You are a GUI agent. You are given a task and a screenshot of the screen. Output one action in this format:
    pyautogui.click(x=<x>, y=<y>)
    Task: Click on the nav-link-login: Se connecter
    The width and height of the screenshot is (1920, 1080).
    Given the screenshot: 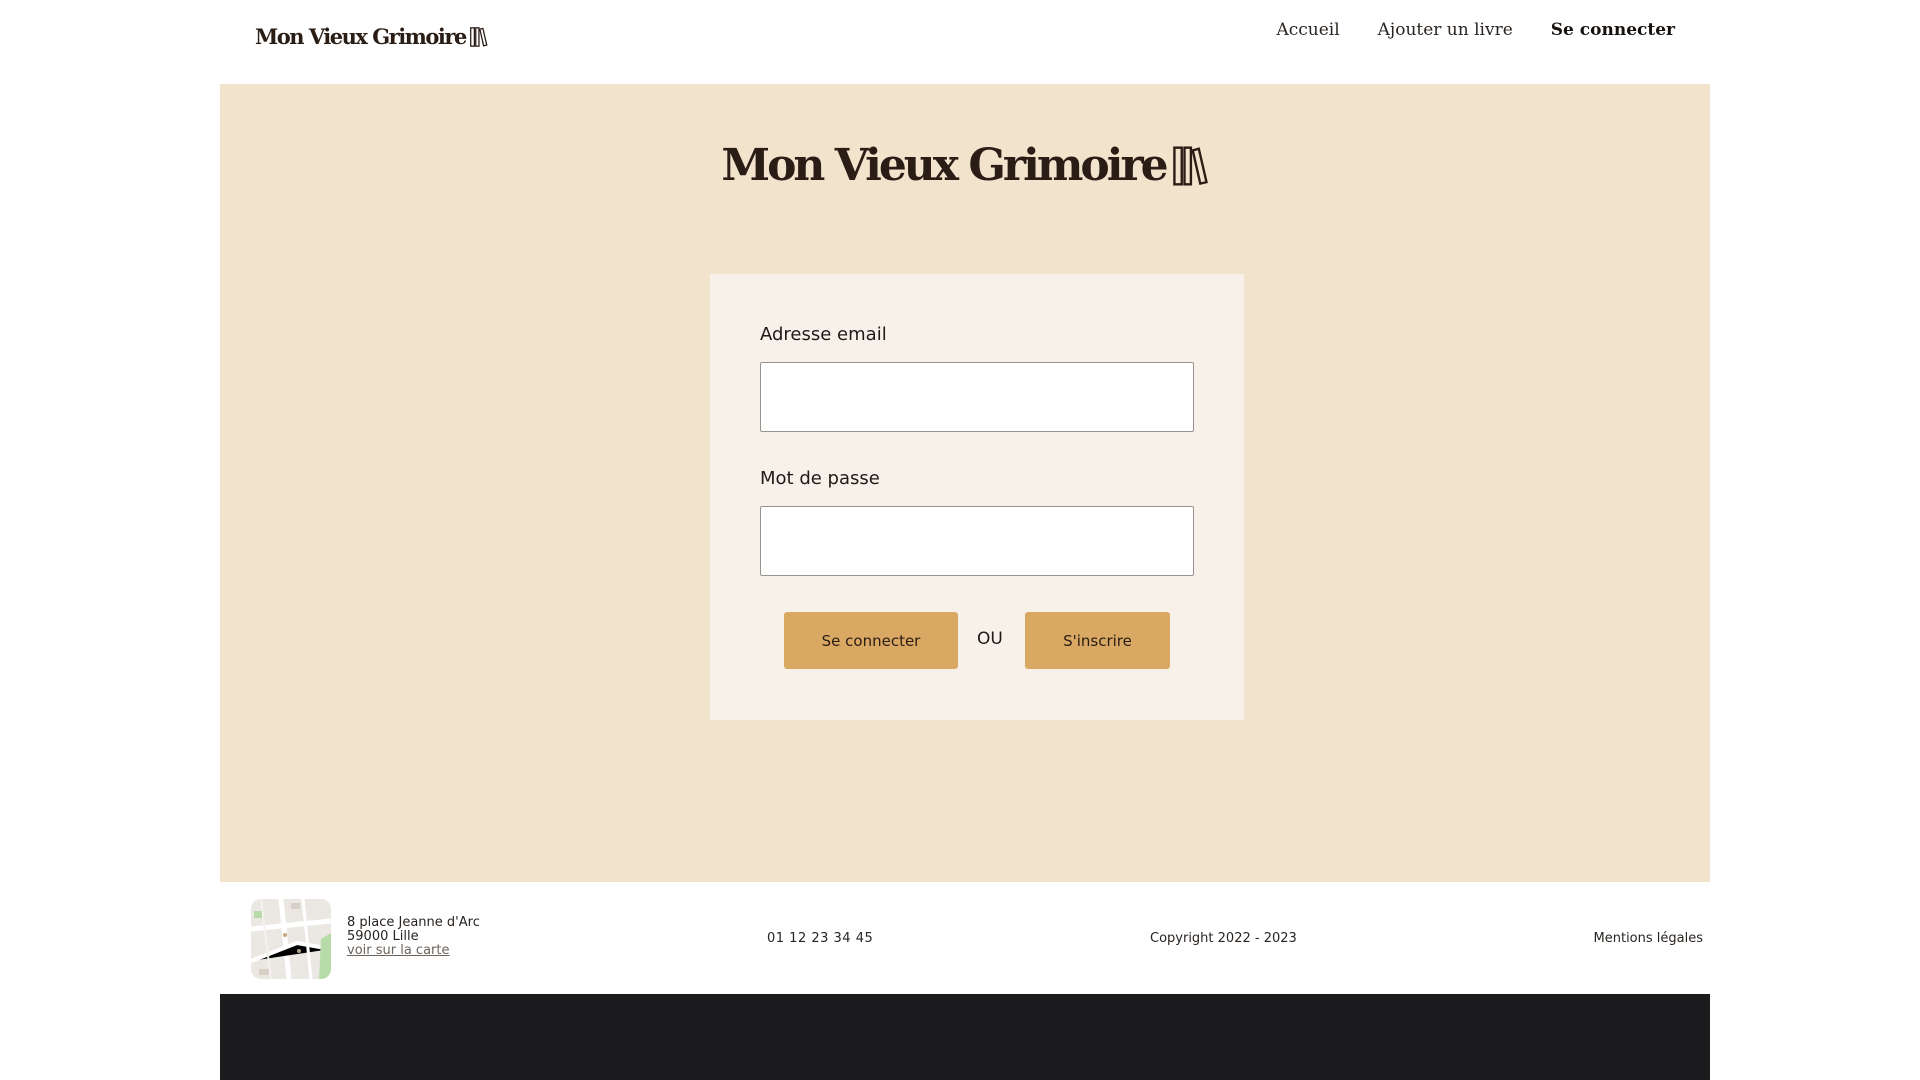 What is the action you would take?
    pyautogui.click(x=1613, y=30)
    